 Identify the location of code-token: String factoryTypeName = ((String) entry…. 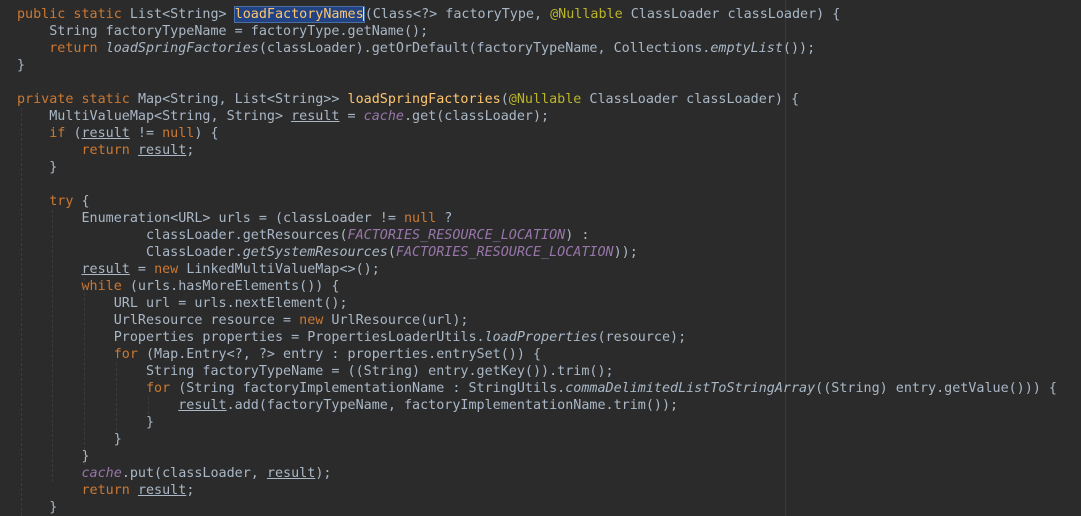
(315, 371).